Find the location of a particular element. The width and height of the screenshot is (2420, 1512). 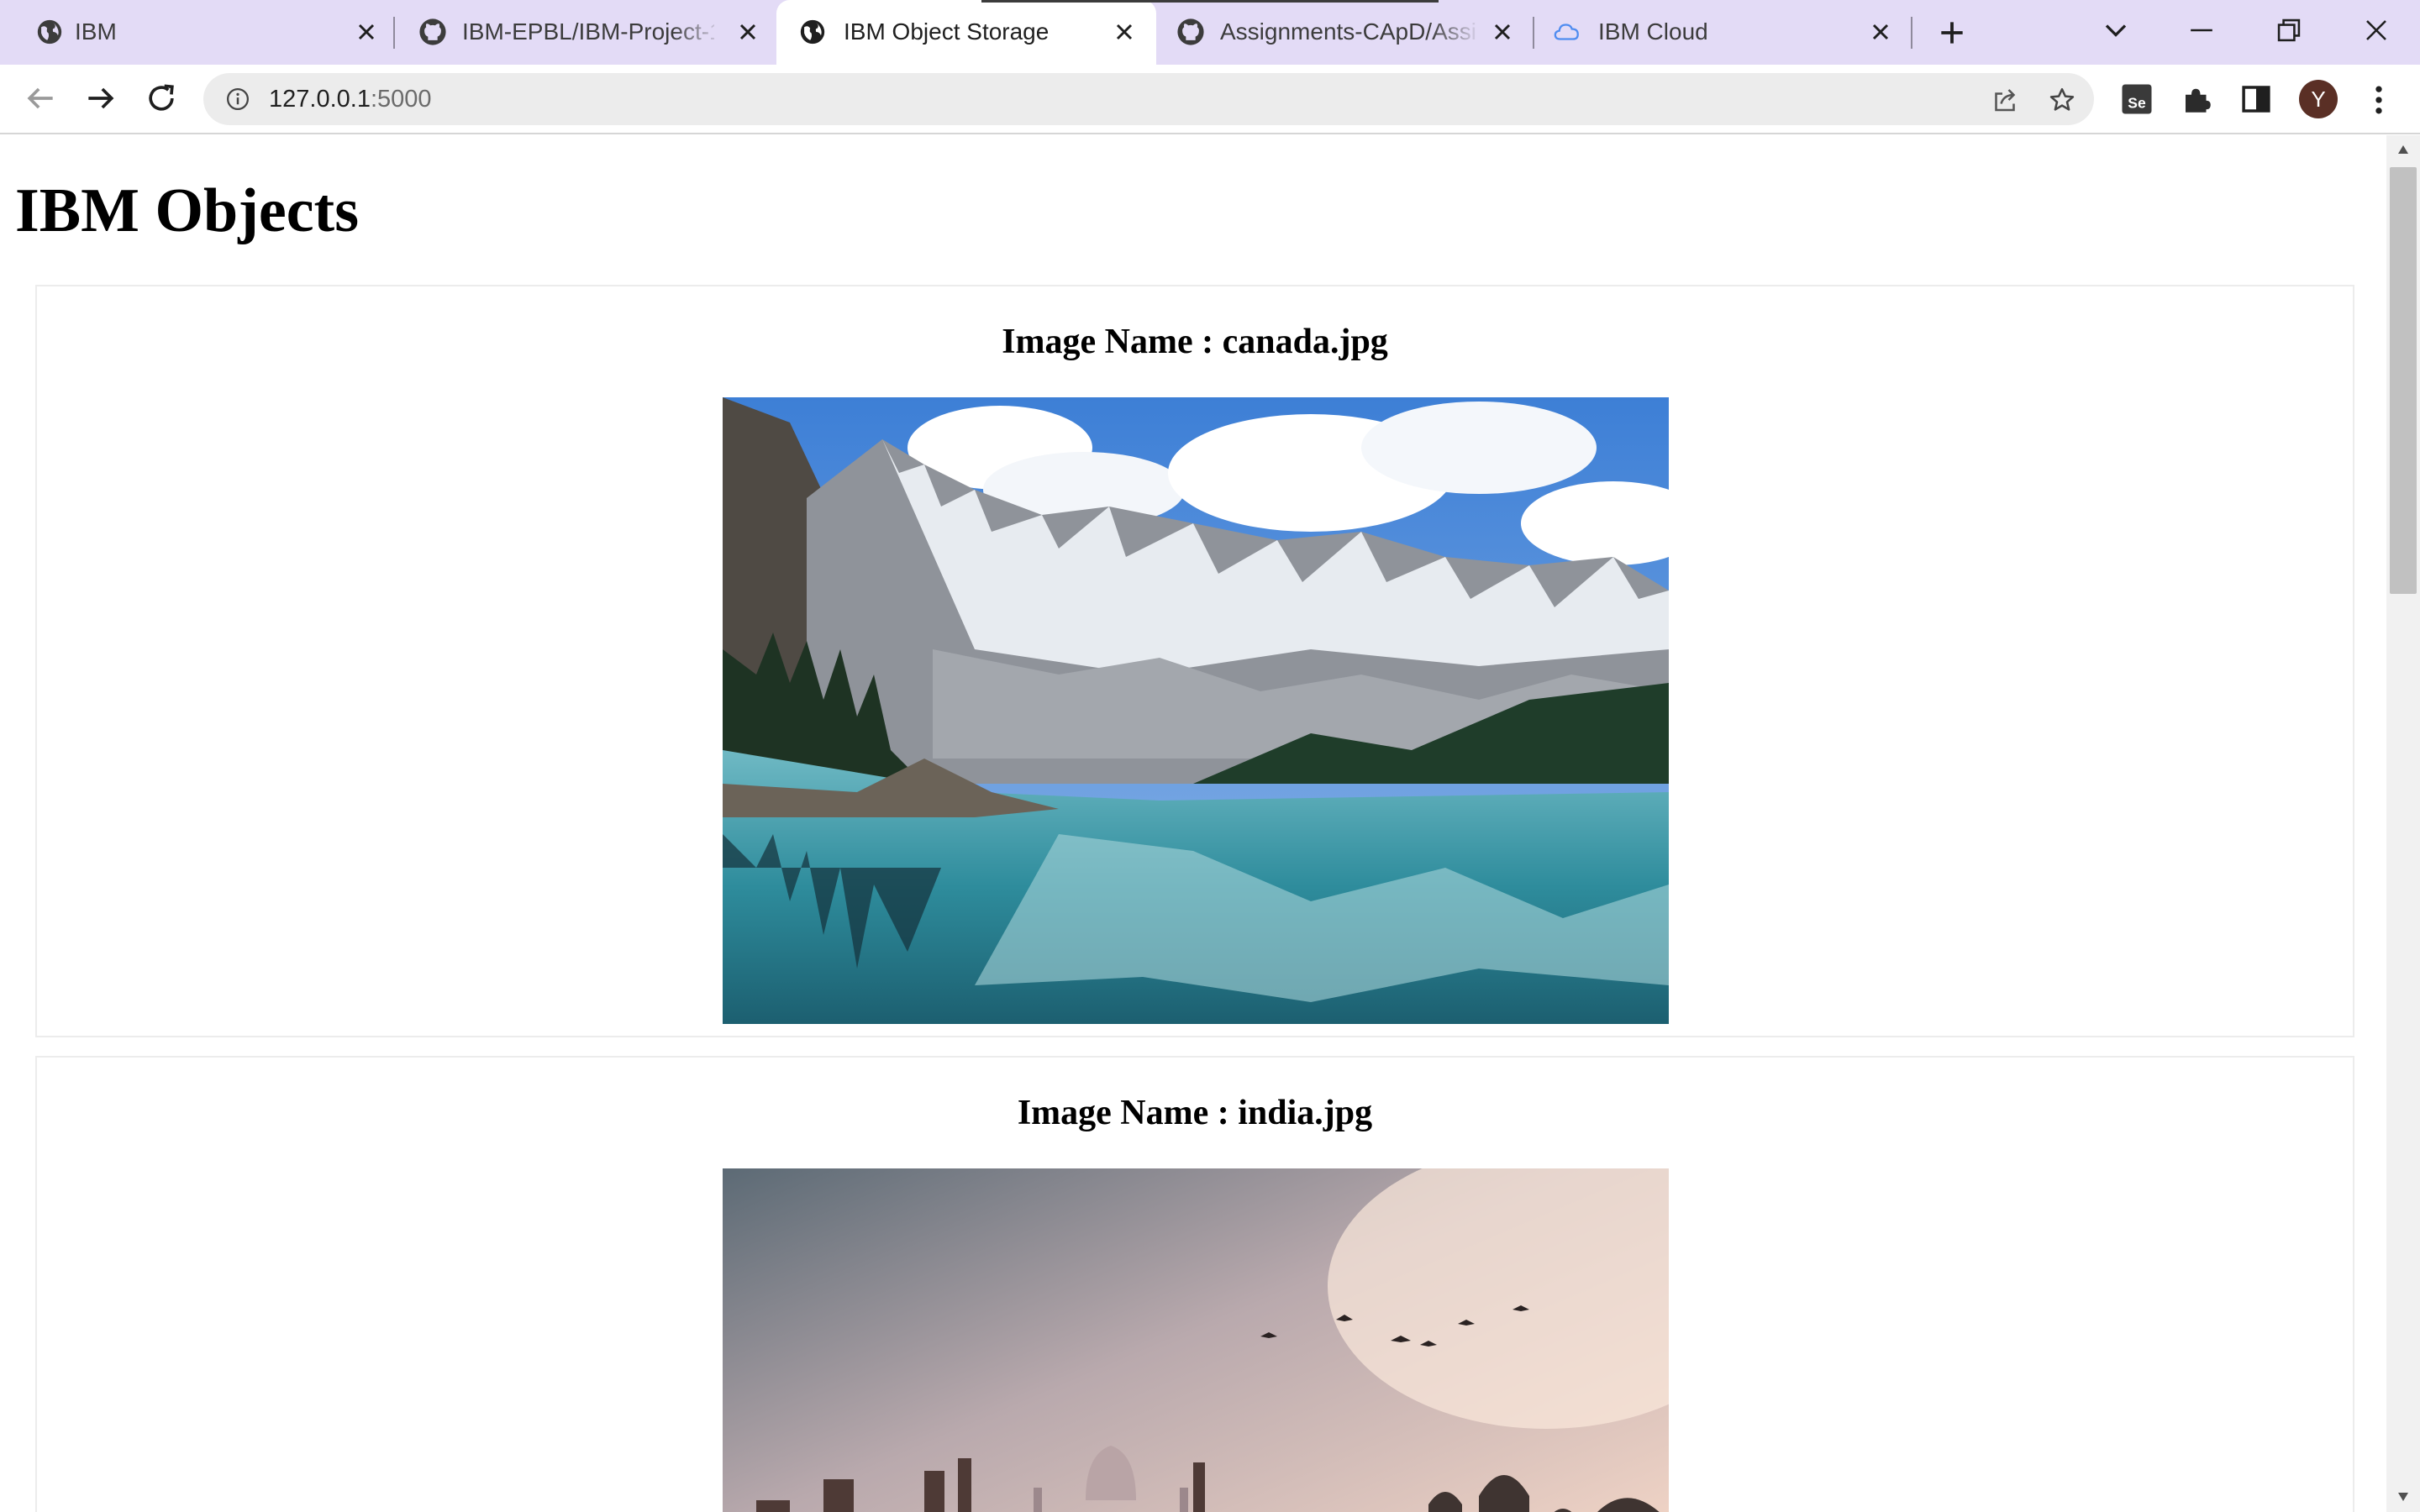

bookmark-star-icon is located at coordinates (2062, 100).